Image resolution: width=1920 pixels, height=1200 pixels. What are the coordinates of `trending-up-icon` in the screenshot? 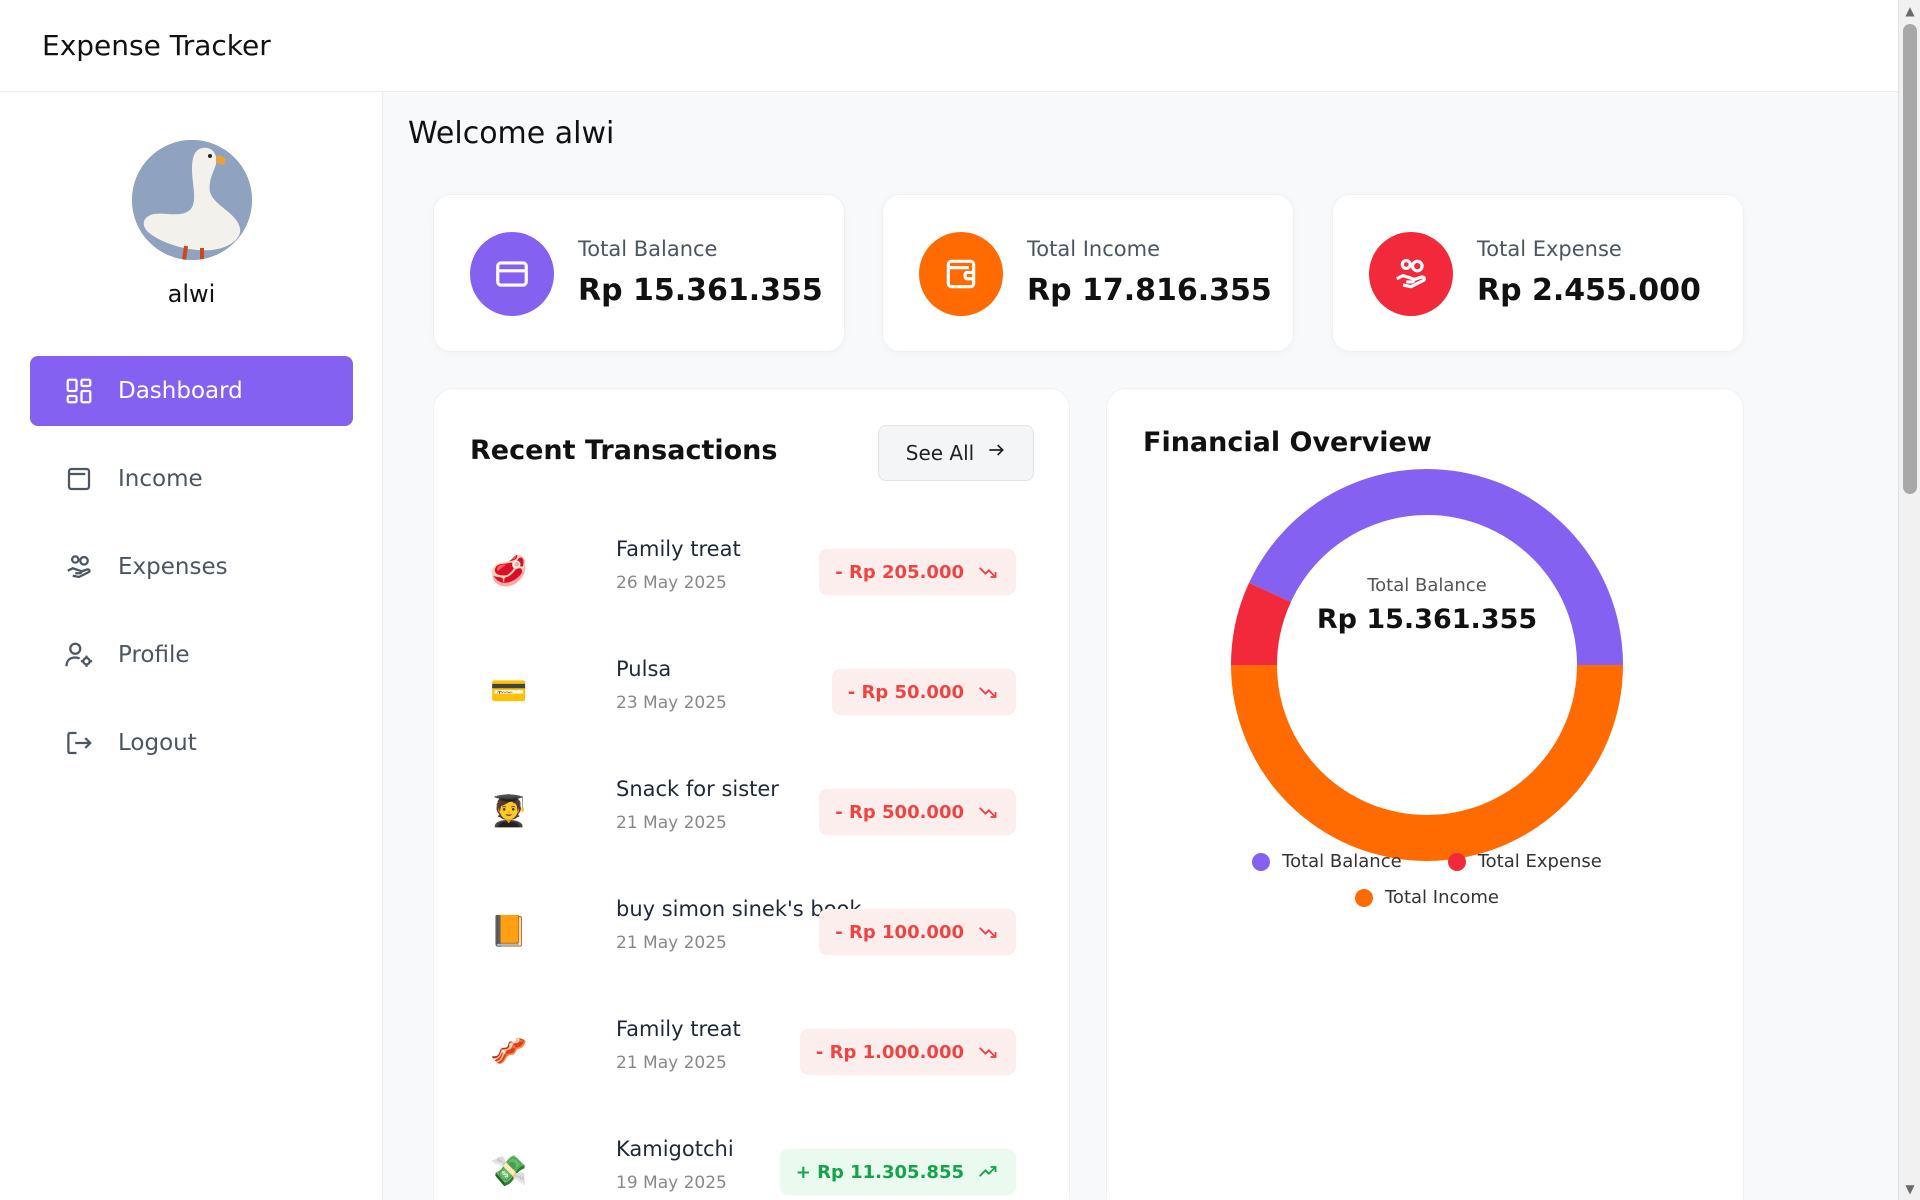 It's located at (988, 1172).